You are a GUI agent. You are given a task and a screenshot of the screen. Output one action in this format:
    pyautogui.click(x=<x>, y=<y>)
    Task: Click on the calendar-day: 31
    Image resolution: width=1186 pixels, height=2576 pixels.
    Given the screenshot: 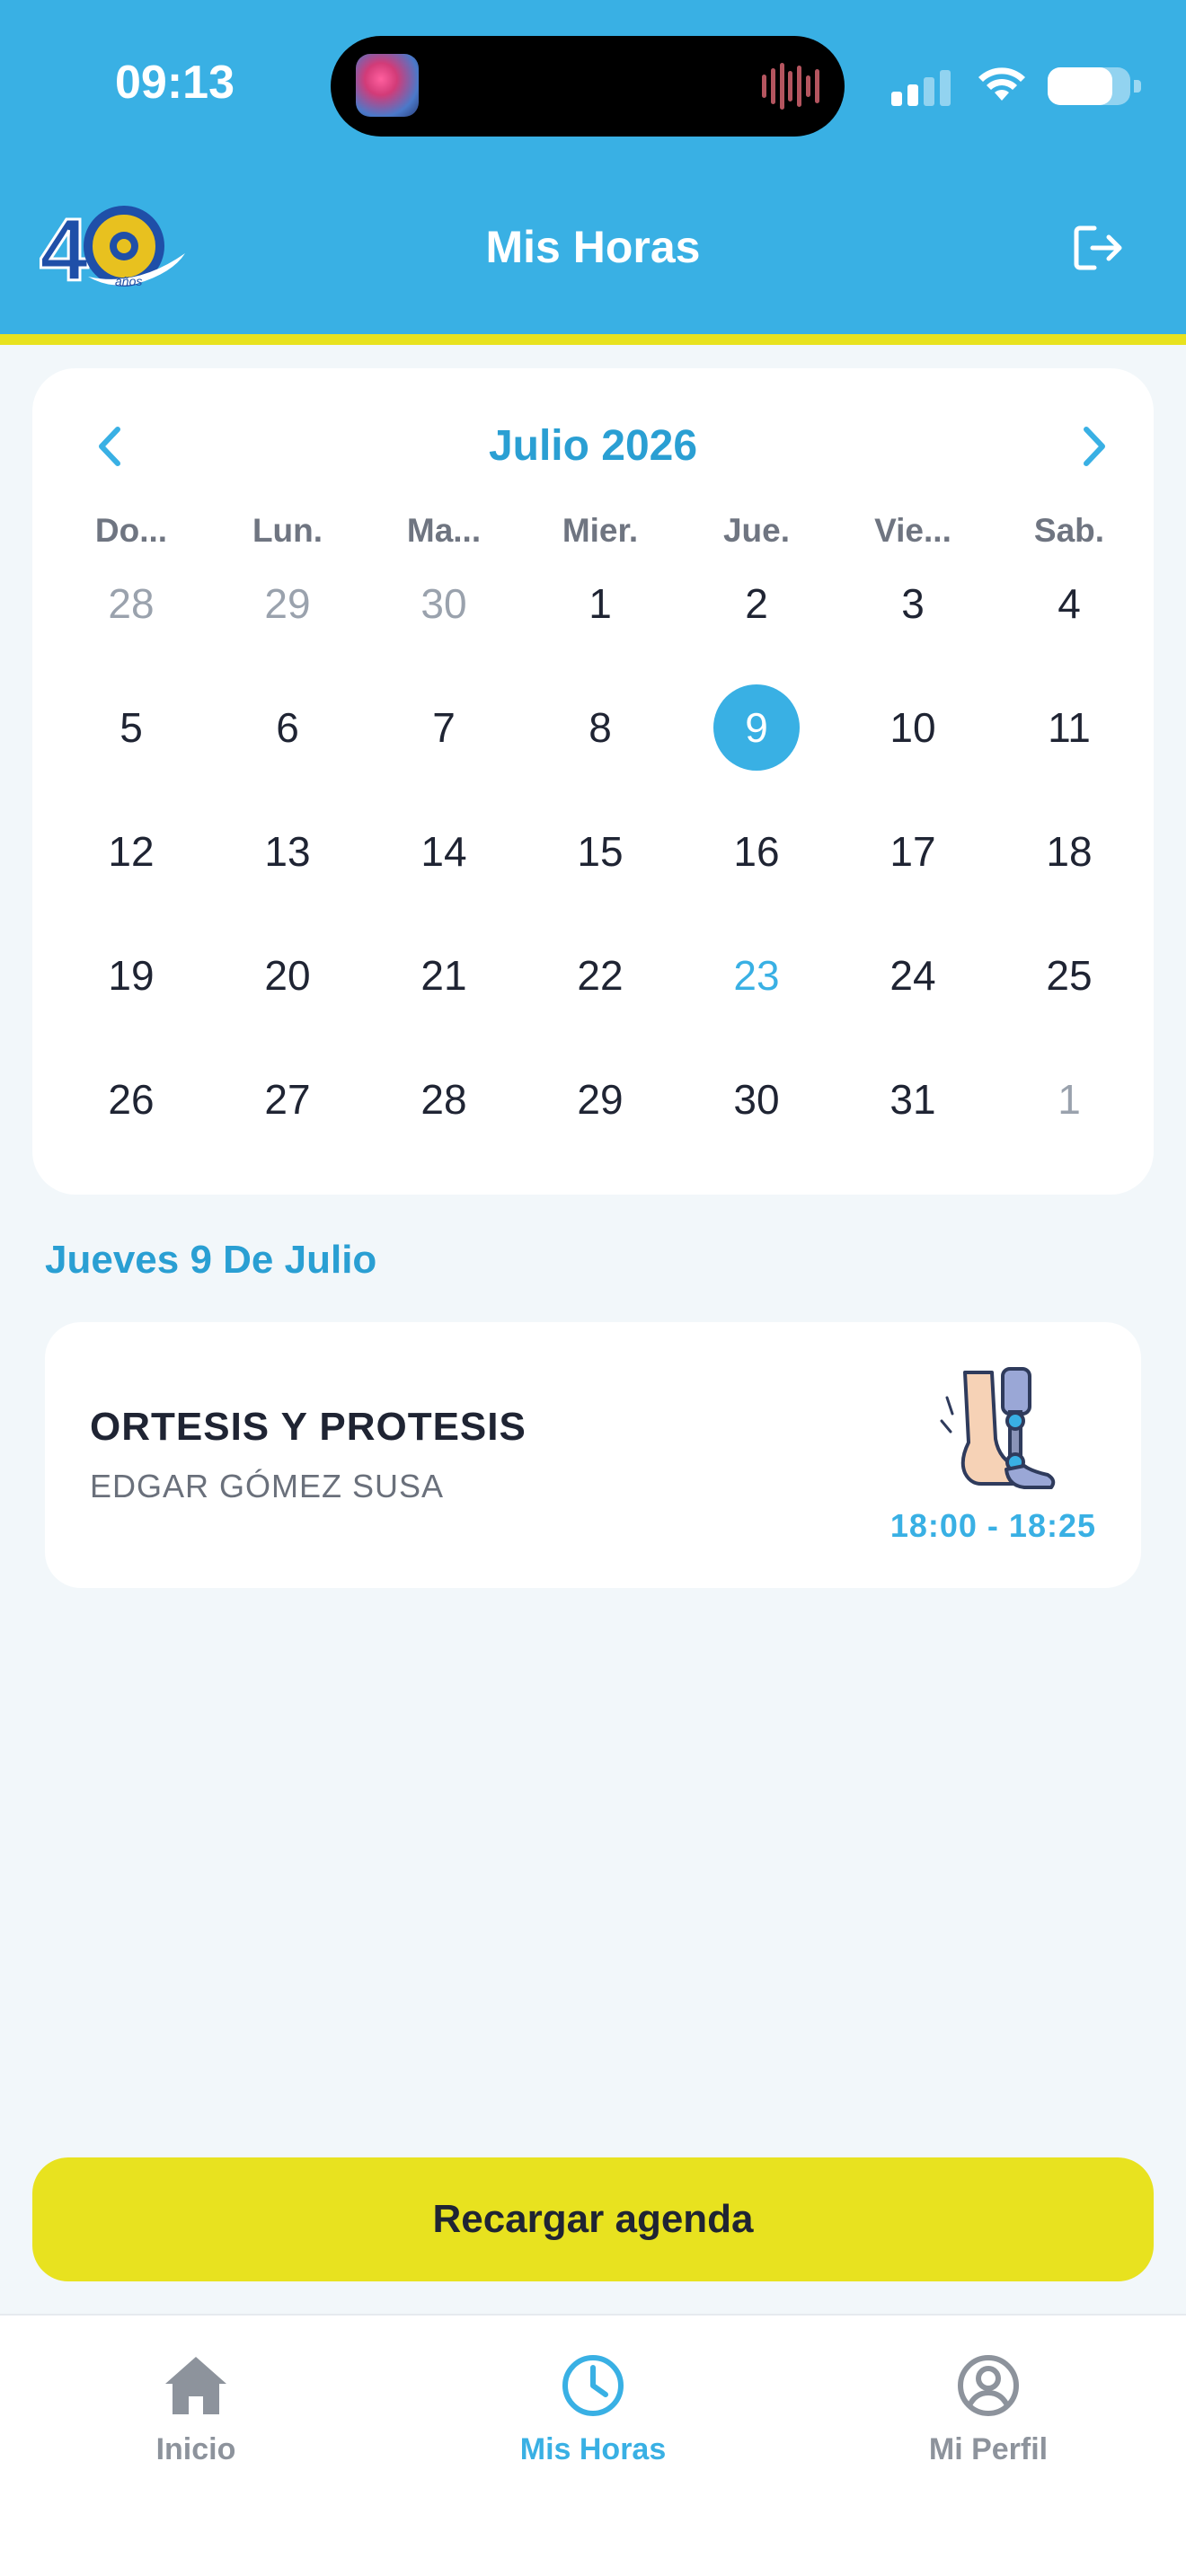 What is the action you would take?
    pyautogui.click(x=912, y=1099)
    